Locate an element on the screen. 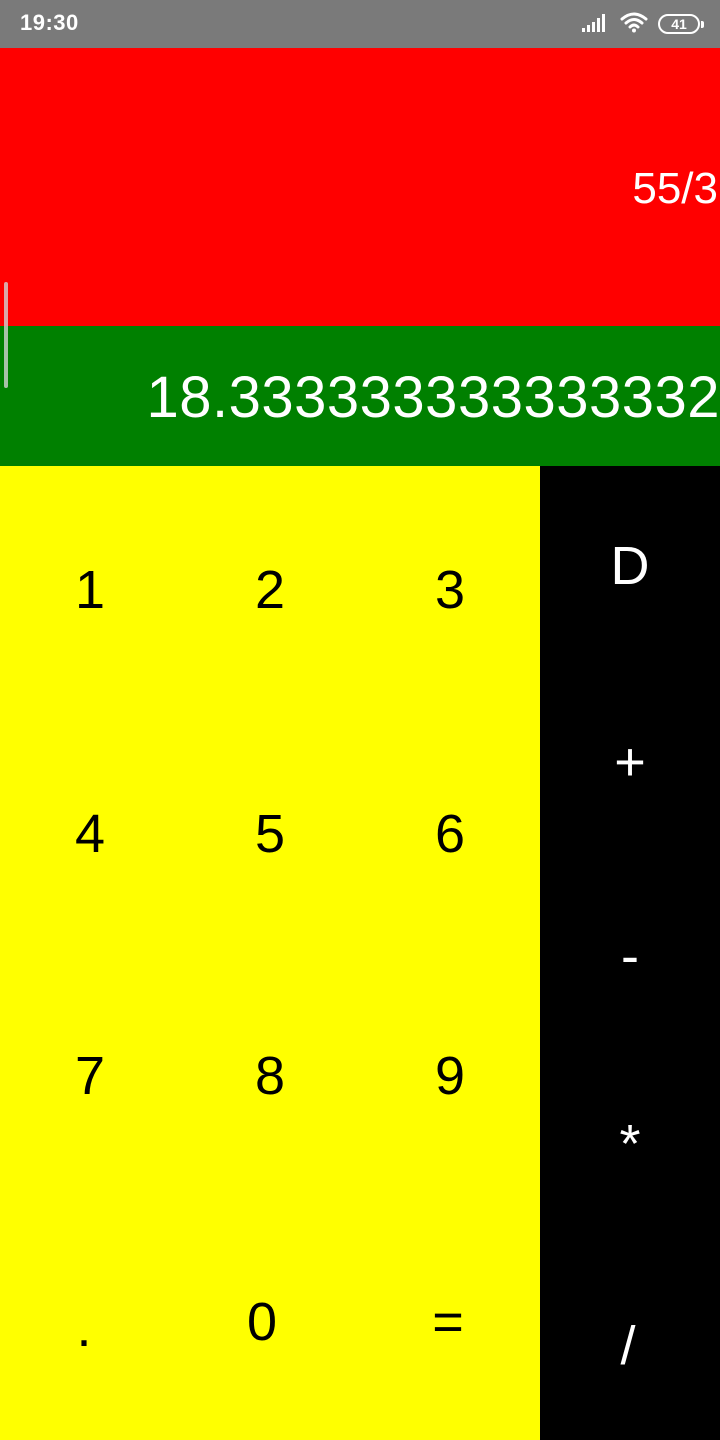 This screenshot has width=720, height=1440. key-2: 2 is located at coordinates (270, 590).